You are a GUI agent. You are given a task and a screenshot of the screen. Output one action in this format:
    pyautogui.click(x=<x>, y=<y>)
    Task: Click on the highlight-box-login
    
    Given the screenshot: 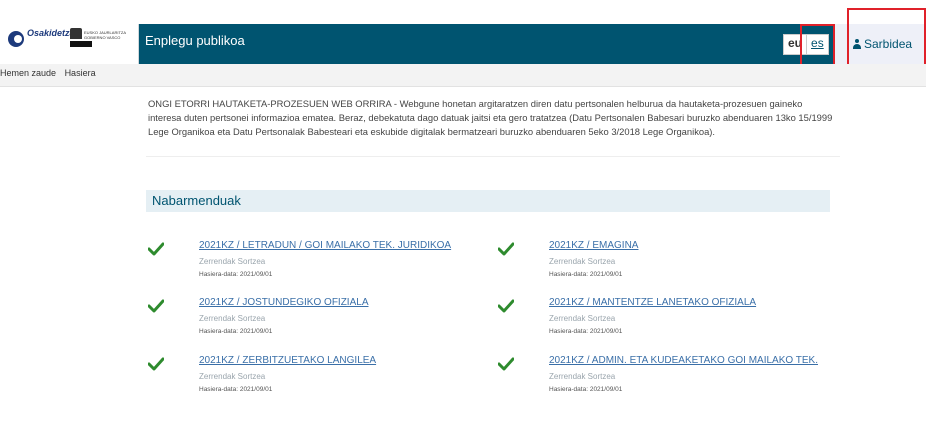 What is the action you would take?
    pyautogui.click(x=886, y=39)
    